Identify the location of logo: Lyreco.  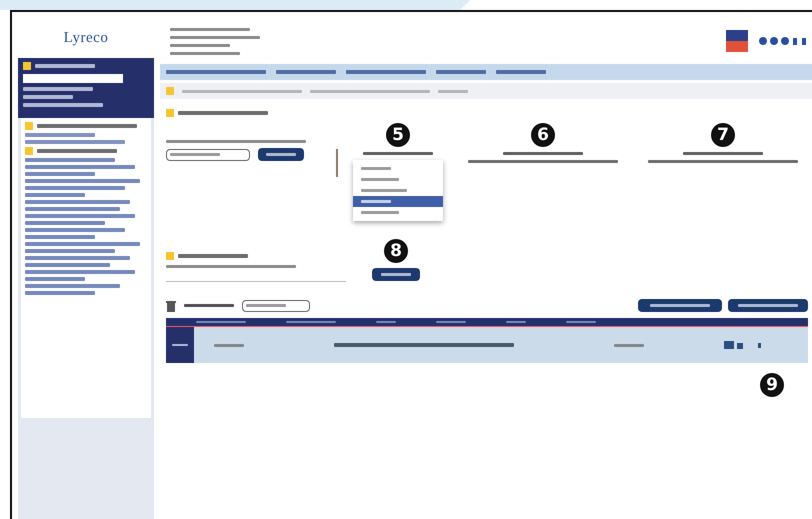
(86, 38).